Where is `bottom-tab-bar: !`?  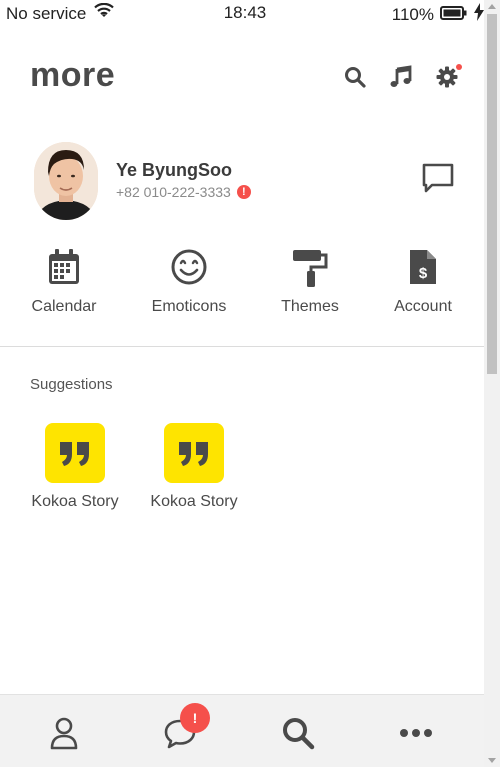
bottom-tab-bar: ! is located at coordinates (242, 730).